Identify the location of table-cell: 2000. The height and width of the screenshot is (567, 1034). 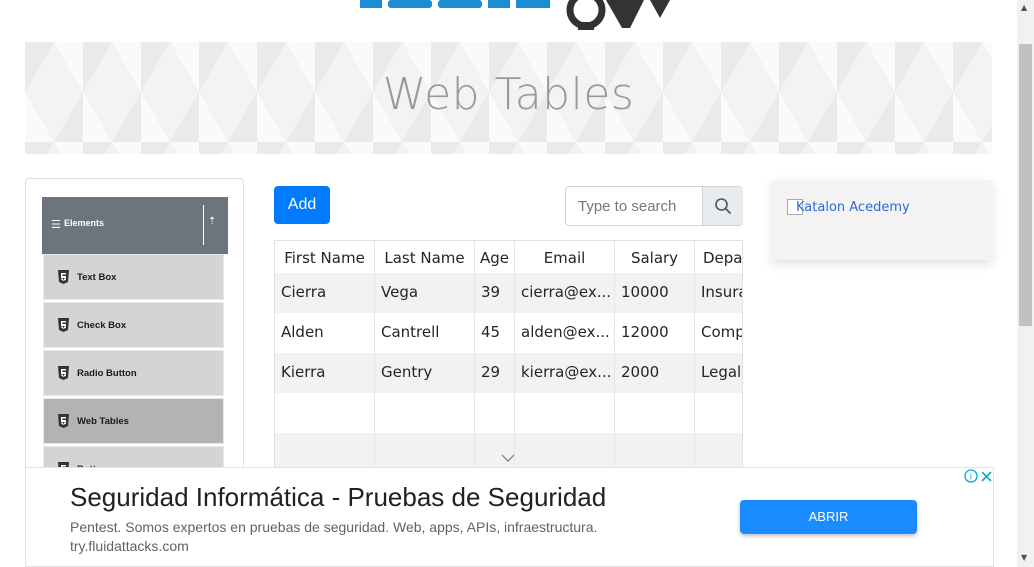
(655, 373).